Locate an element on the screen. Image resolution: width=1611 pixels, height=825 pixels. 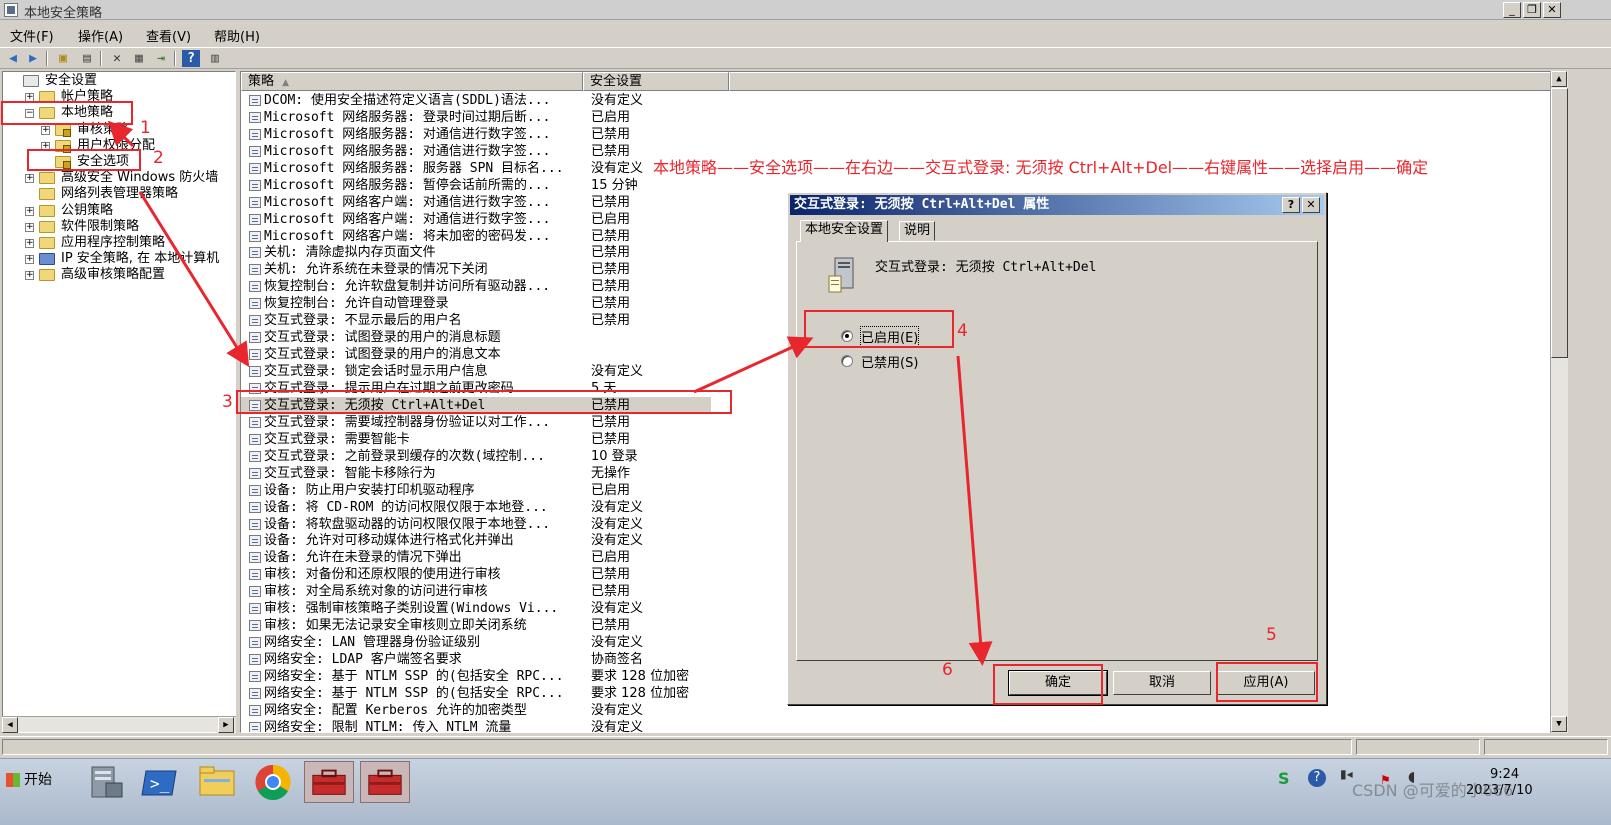
tree-horizontal-scrollbar: ◀ ▶ is located at coordinates (119, 724).